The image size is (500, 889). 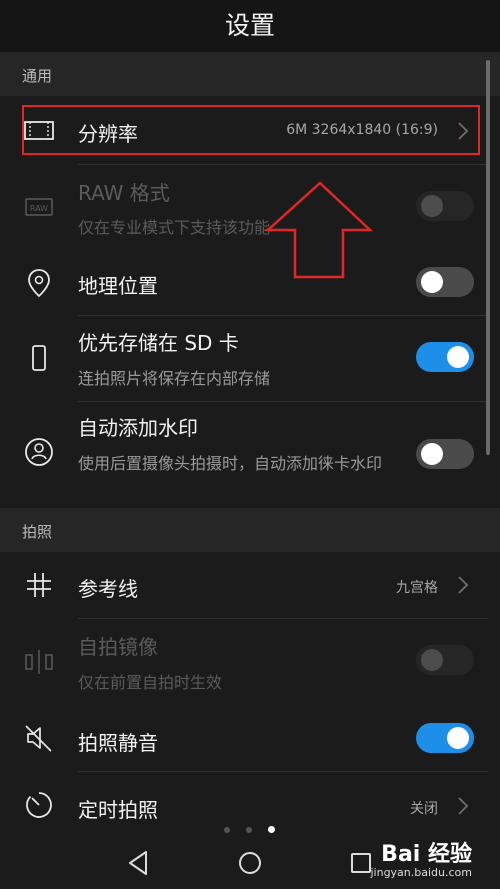 I want to click on grid-icon, so click(x=39, y=585).